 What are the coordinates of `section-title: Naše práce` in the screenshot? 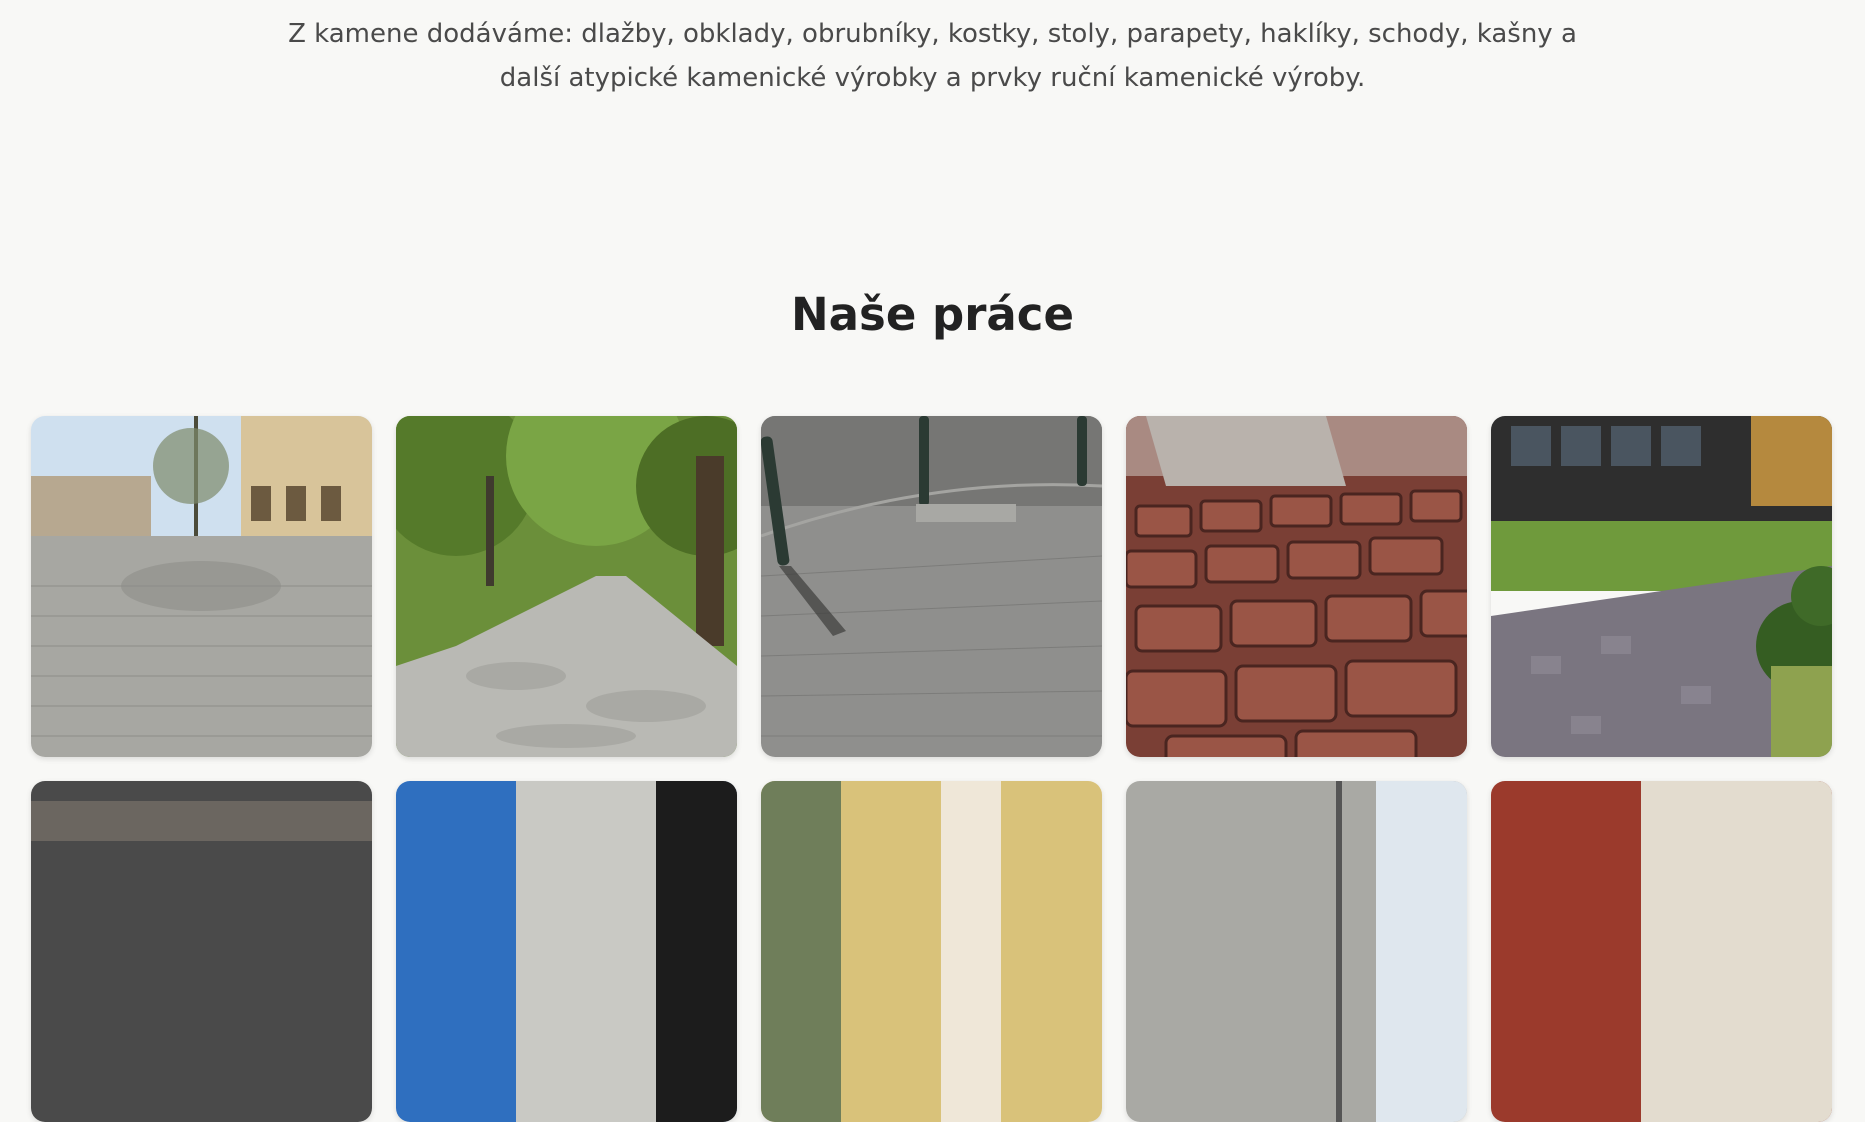 It's located at (932, 314).